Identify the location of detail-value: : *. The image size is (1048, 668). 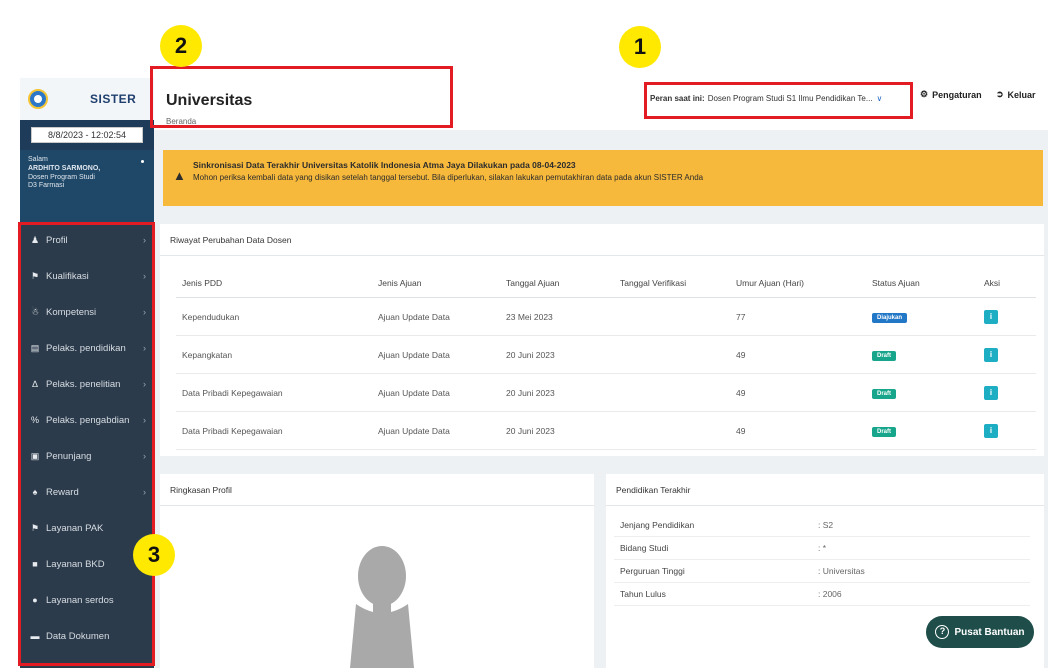
(822, 548).